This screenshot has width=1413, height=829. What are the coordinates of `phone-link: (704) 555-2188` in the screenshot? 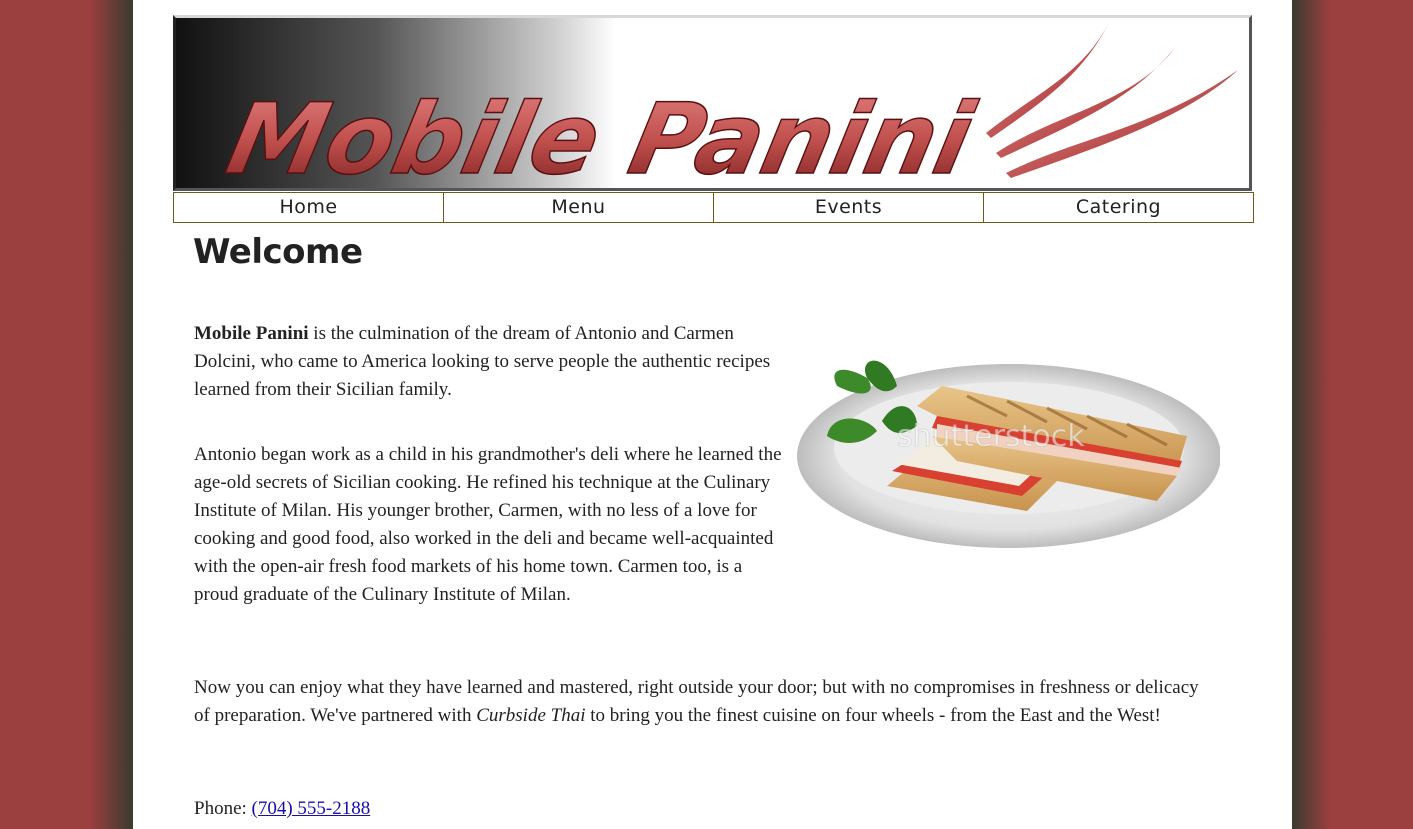 It's located at (311, 808).